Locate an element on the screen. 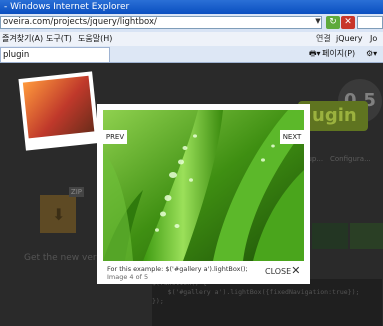 The width and height of the screenshot is (383, 326). print-icon: 🖶▾ is located at coordinates (315, 54).